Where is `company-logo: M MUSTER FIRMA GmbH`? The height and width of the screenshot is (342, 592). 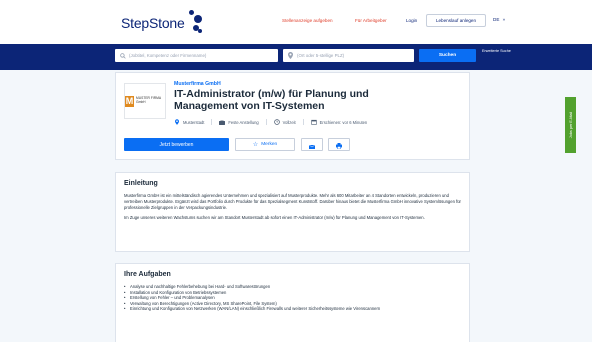 company-logo: M MUSTER FIRMA GmbH is located at coordinates (145, 101).